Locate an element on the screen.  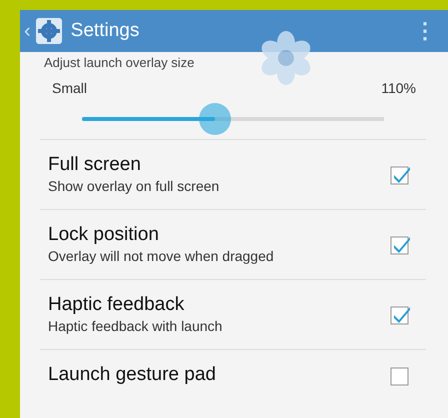
slider-thumb is located at coordinates (214, 119).